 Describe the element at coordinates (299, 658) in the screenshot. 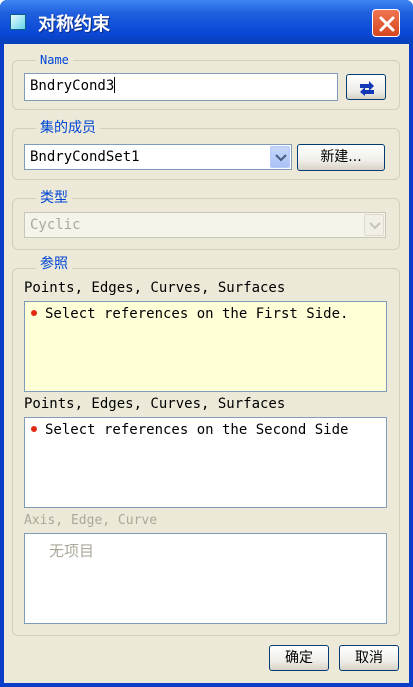

I see `ok-button: 确定` at that location.